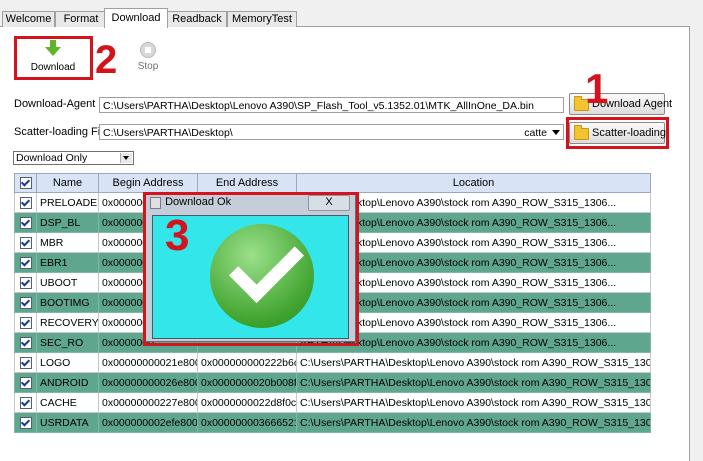 This screenshot has width=703, height=461. I want to click on window-edge, so click(696, 230).